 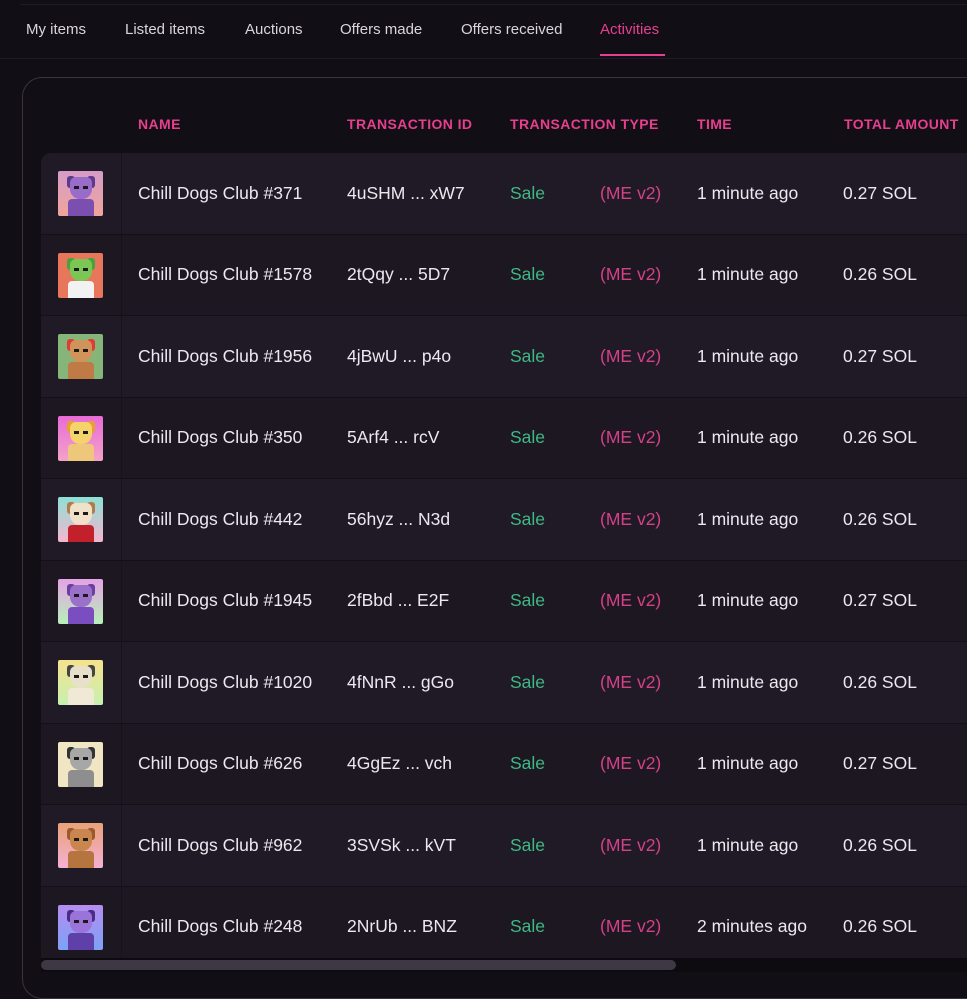 What do you see at coordinates (165, 29) in the screenshot?
I see `tab-listed-items: Listed items` at bounding box center [165, 29].